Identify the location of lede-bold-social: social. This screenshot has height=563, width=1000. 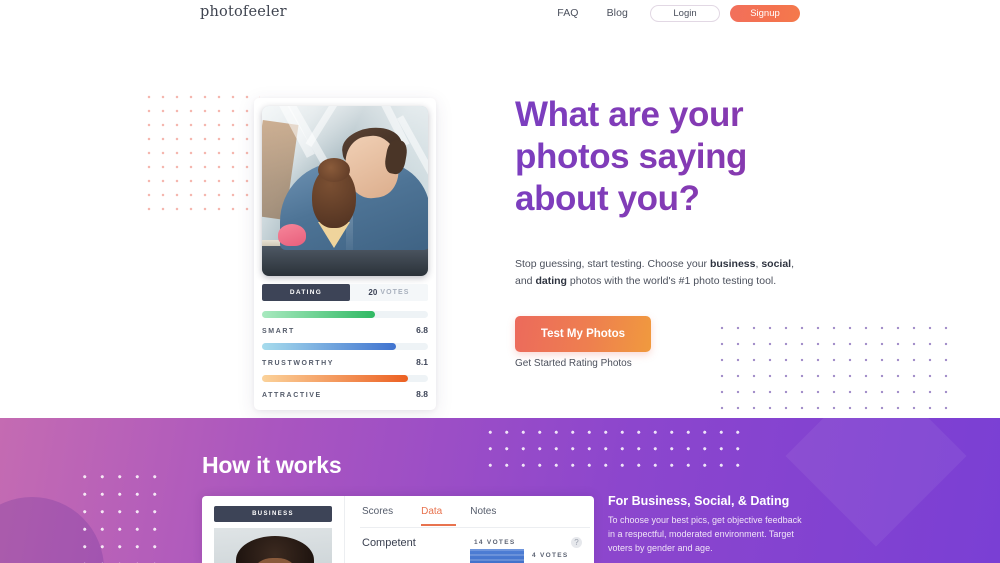
(776, 264).